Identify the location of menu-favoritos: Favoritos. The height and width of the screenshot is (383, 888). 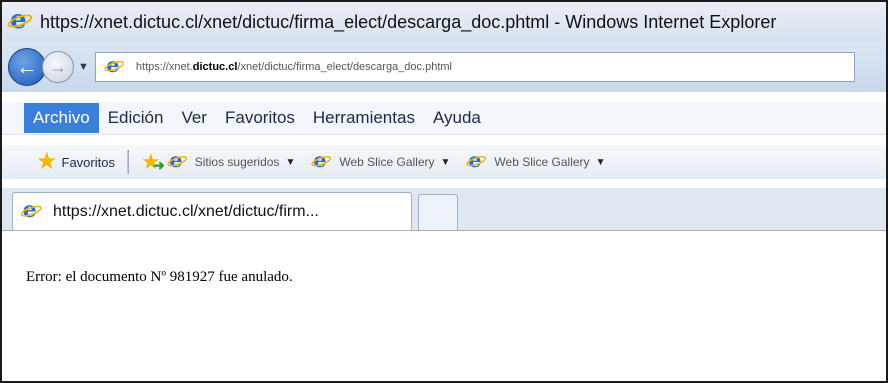
(260, 118).